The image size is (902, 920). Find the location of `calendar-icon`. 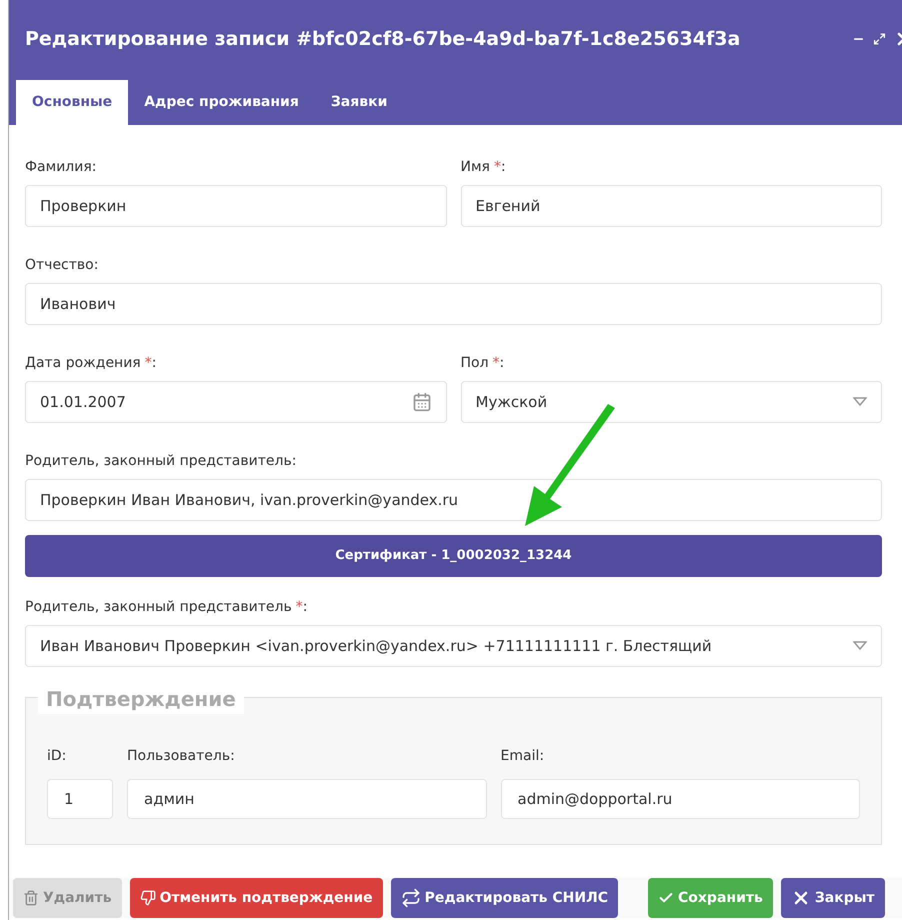

calendar-icon is located at coordinates (422, 402).